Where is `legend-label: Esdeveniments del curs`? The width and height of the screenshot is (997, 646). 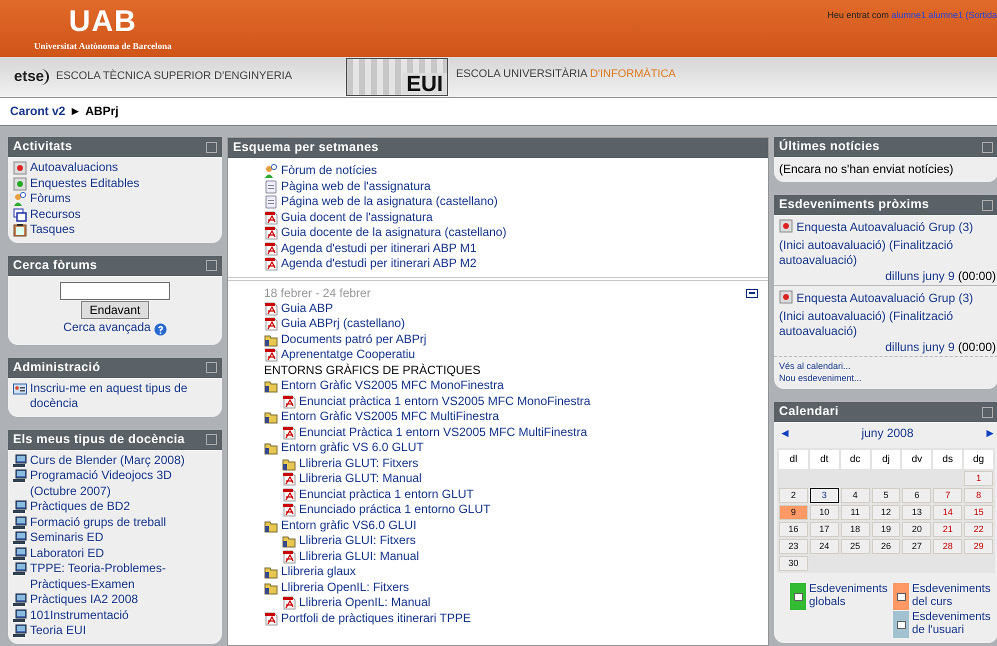
legend-label: Esdeveniments del curs is located at coordinates (952, 596).